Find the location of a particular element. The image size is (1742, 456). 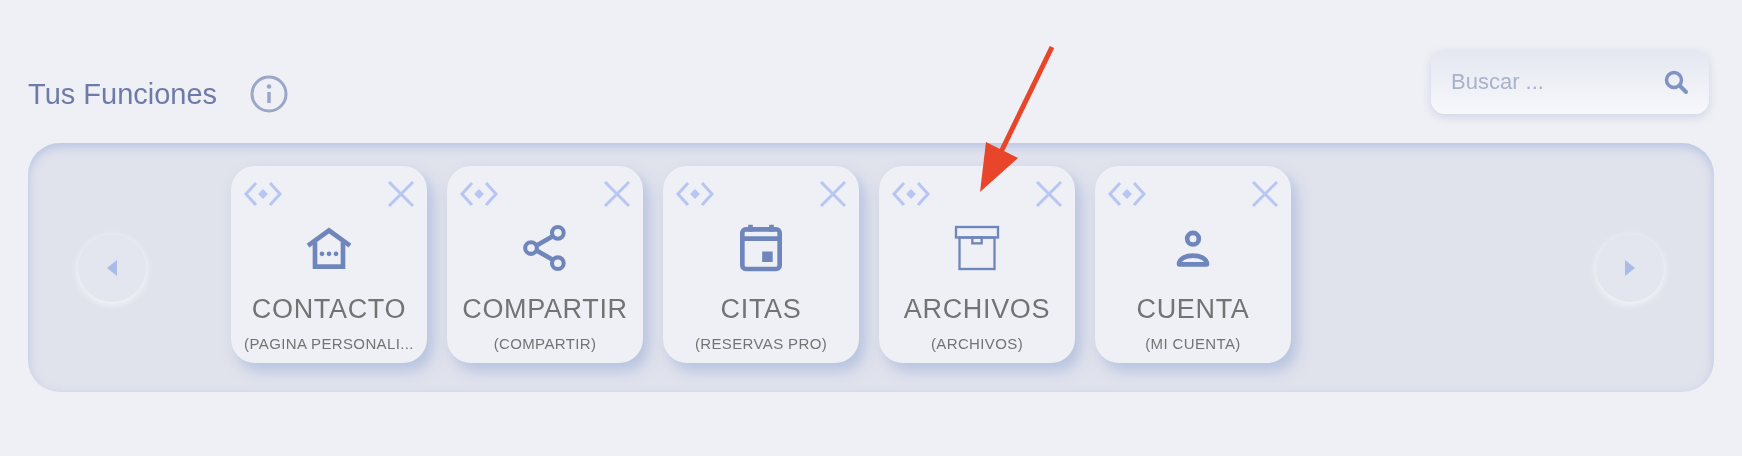

card-title: ARCHIVOS is located at coordinates (977, 309).